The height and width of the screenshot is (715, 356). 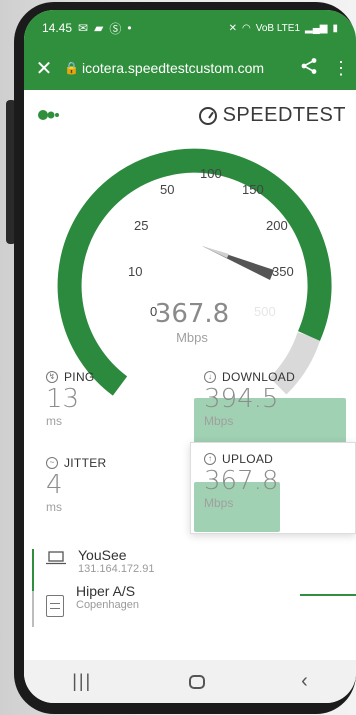 I want to click on isp-indicator-bar, so click(x=33, y=570).